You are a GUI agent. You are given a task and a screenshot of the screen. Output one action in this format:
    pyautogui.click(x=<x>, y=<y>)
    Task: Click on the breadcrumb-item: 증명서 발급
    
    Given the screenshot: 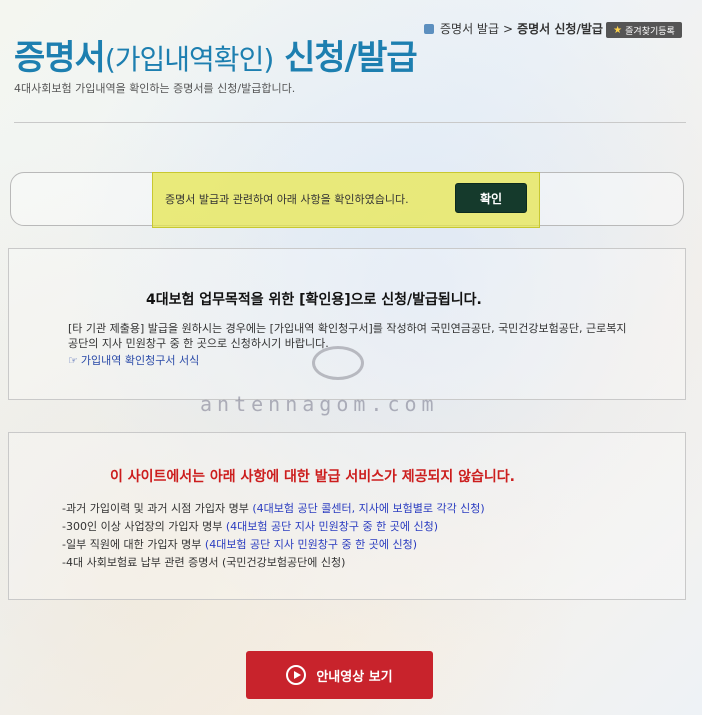 What is the action you would take?
    pyautogui.click(x=469, y=28)
    